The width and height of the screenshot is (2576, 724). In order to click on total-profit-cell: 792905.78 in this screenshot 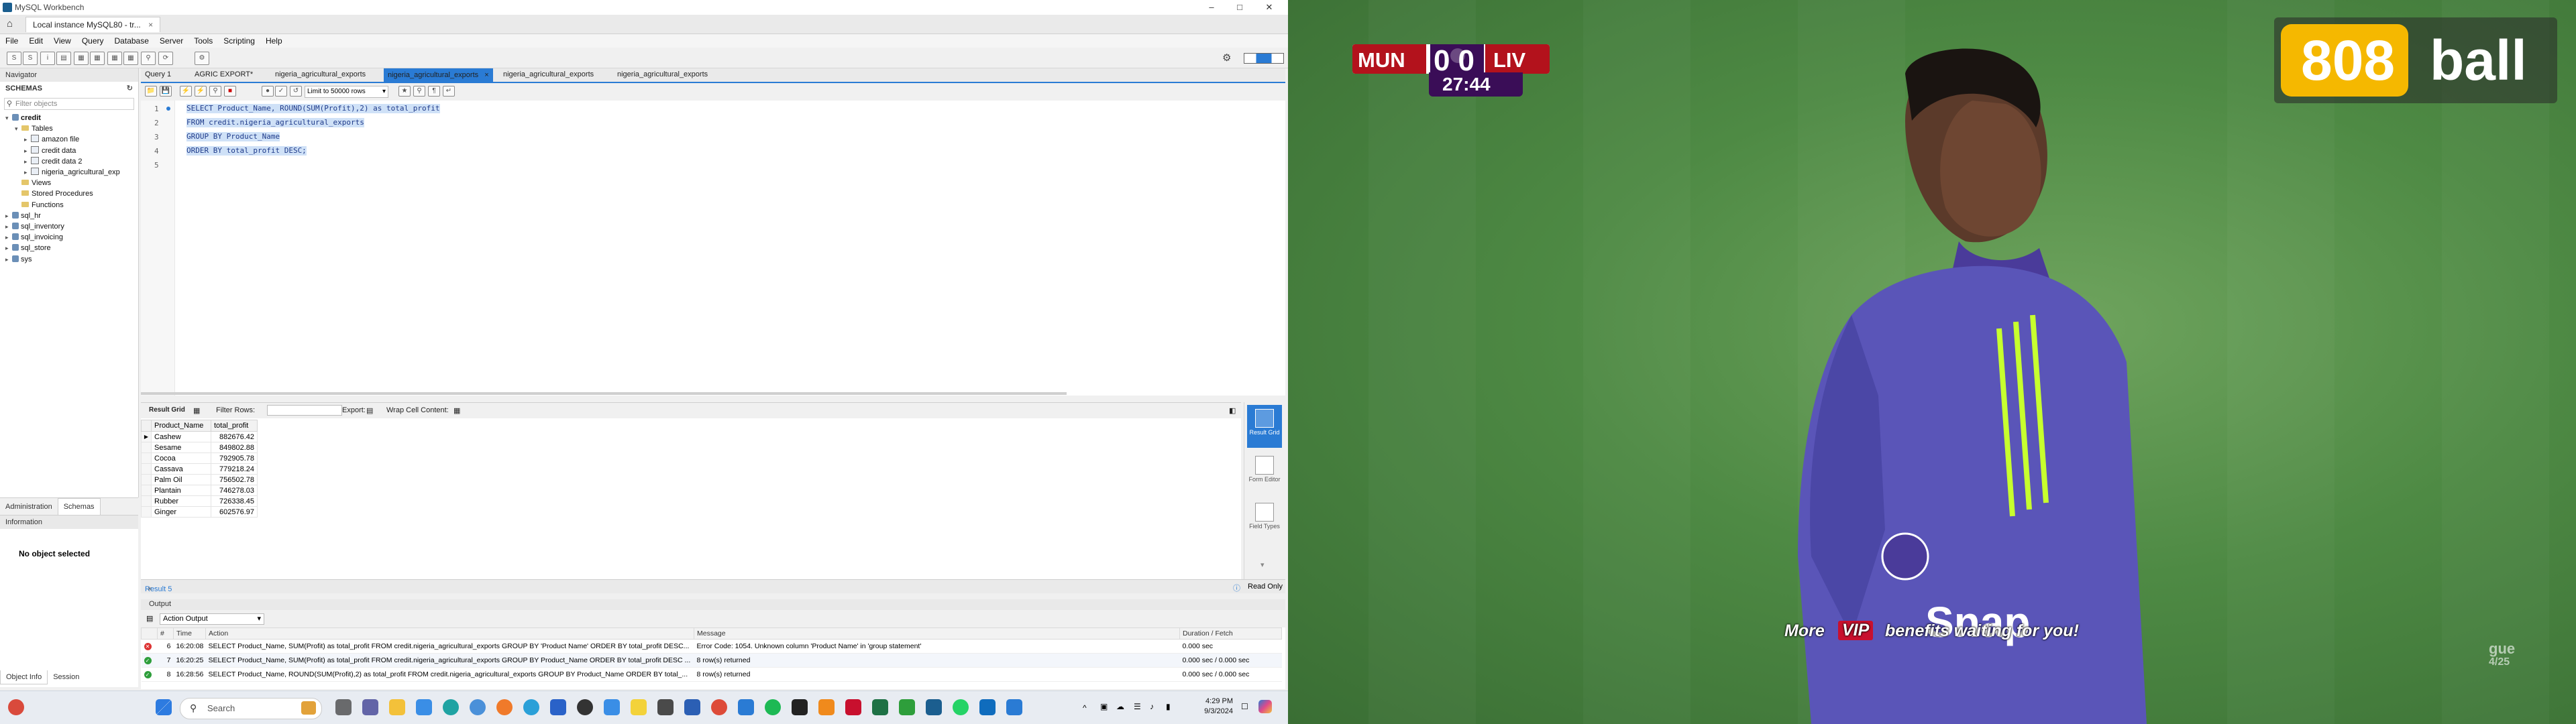, I will do `click(234, 458)`.